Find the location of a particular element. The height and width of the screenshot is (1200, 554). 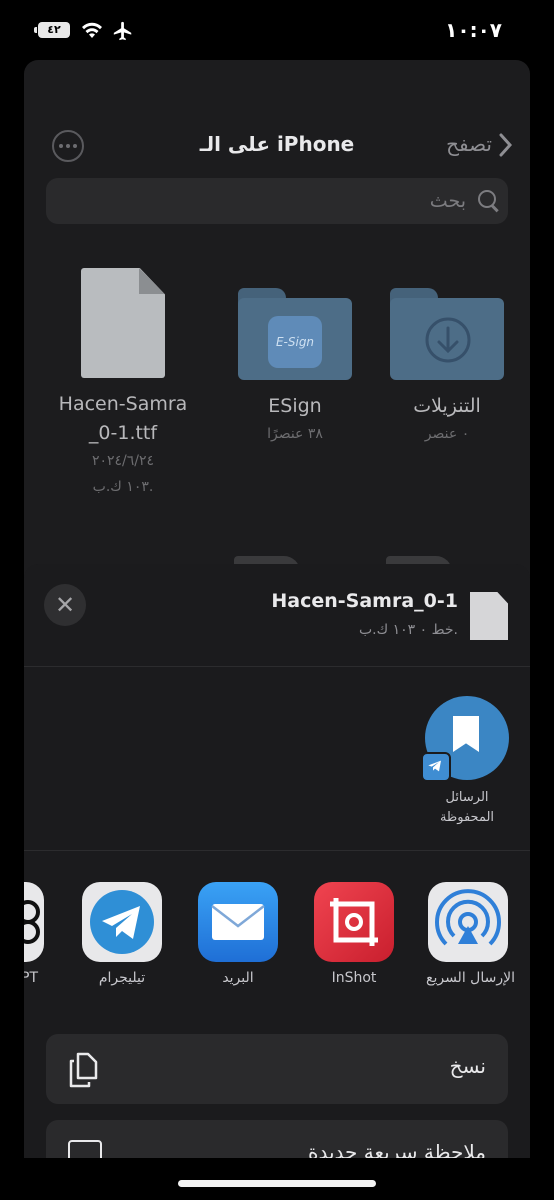

search-icon is located at coordinates (487, 199).